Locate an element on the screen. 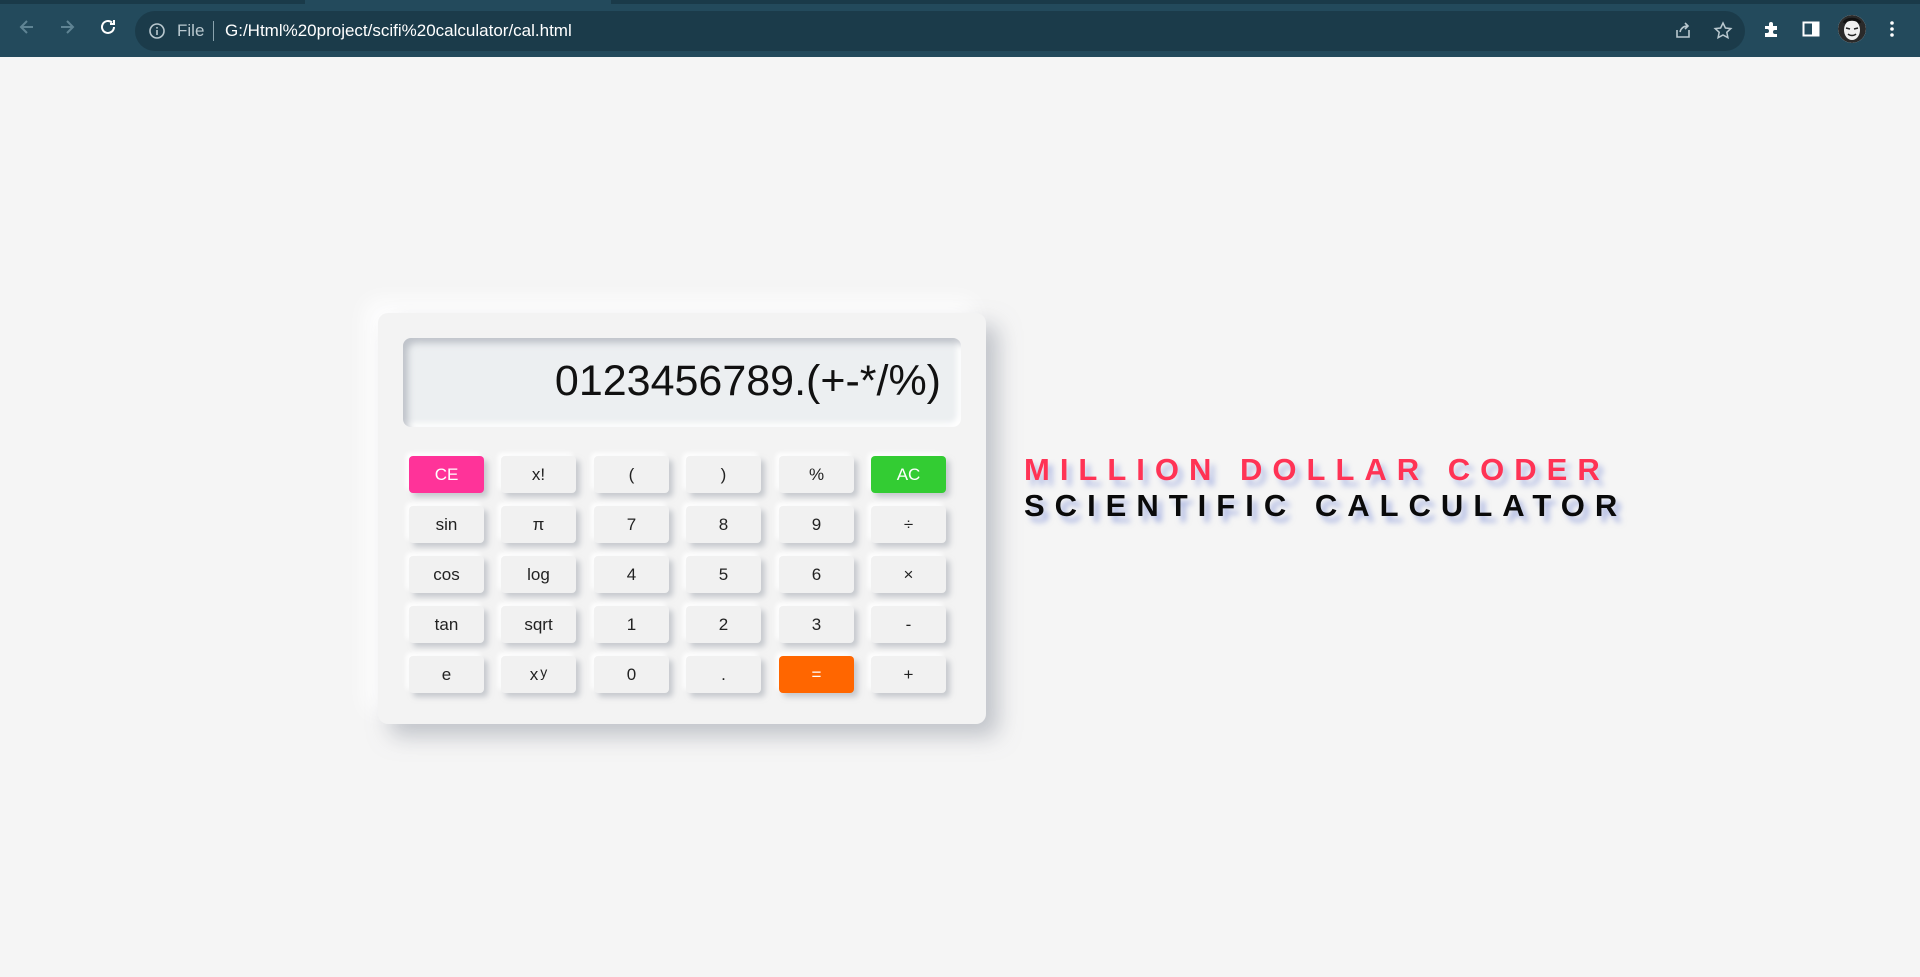 This screenshot has width=1920, height=977. key-1: 1 is located at coordinates (631, 624).